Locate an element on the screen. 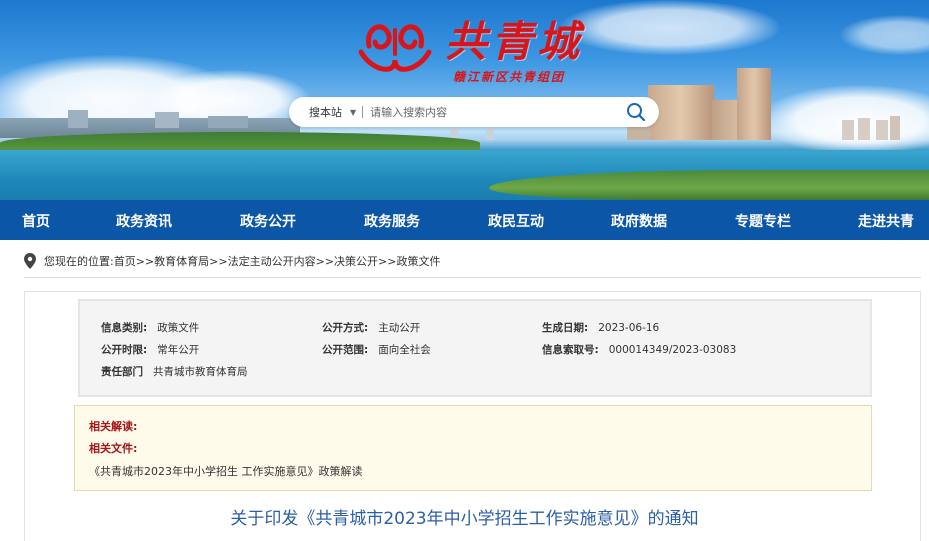  meta-label: 信息类别: is located at coordinates (124, 328).